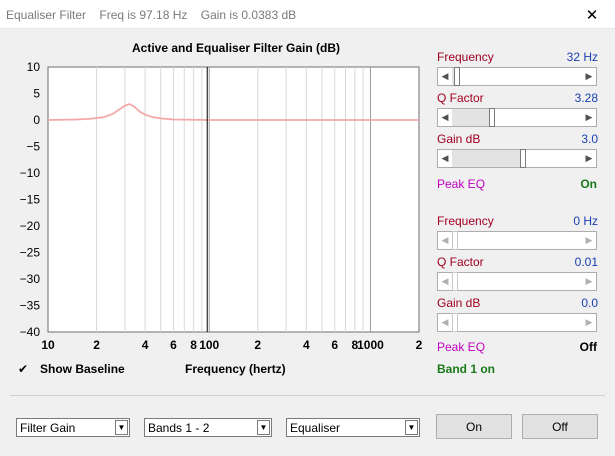 This screenshot has height=456, width=615. I want to click on band2-mode-label: Peak EQ, so click(461, 347).